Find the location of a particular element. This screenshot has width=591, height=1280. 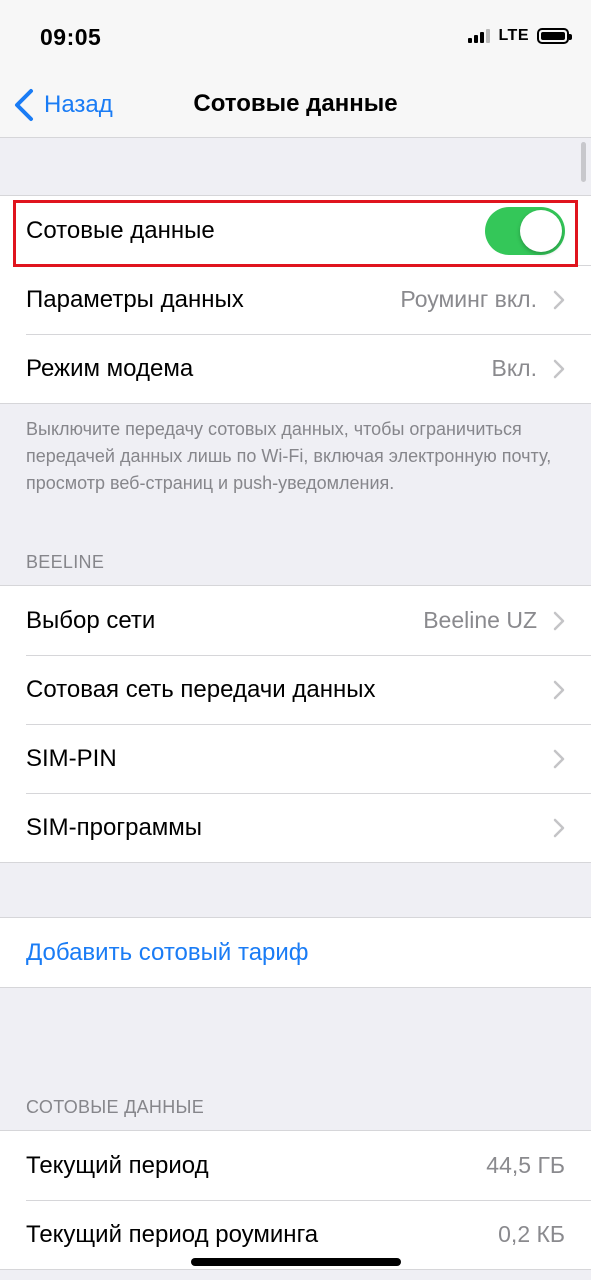

network-type: LTE is located at coordinates (513, 35).